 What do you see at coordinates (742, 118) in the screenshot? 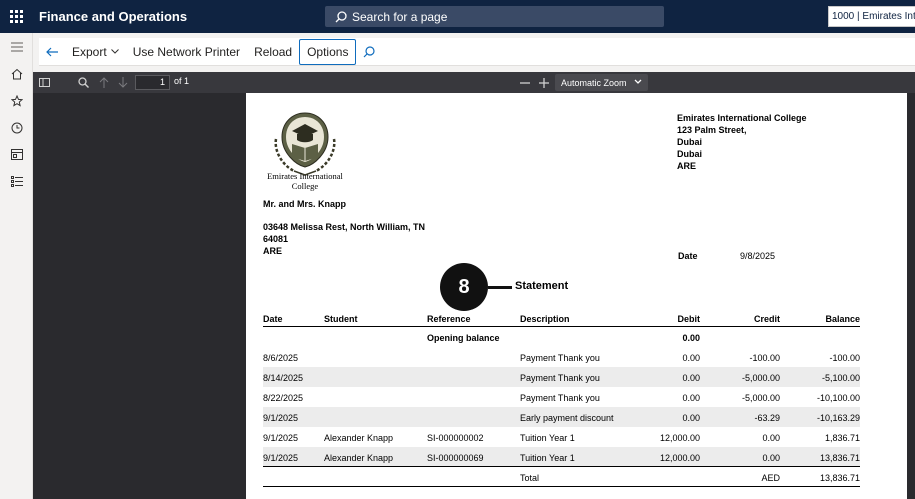
I see `school-address-line: Emirates International College` at bounding box center [742, 118].